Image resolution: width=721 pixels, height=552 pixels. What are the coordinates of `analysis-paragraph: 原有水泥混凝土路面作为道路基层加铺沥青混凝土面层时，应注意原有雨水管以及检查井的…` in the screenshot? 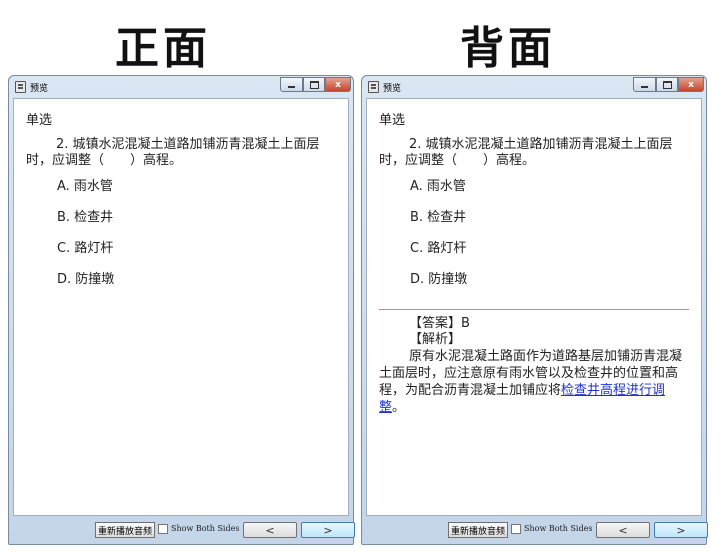 It's located at (534, 382).